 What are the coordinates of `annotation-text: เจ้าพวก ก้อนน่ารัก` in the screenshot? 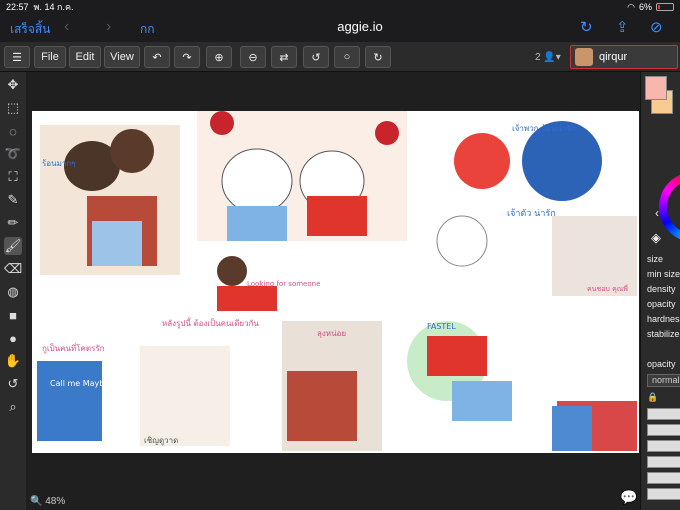 It's located at (543, 128).